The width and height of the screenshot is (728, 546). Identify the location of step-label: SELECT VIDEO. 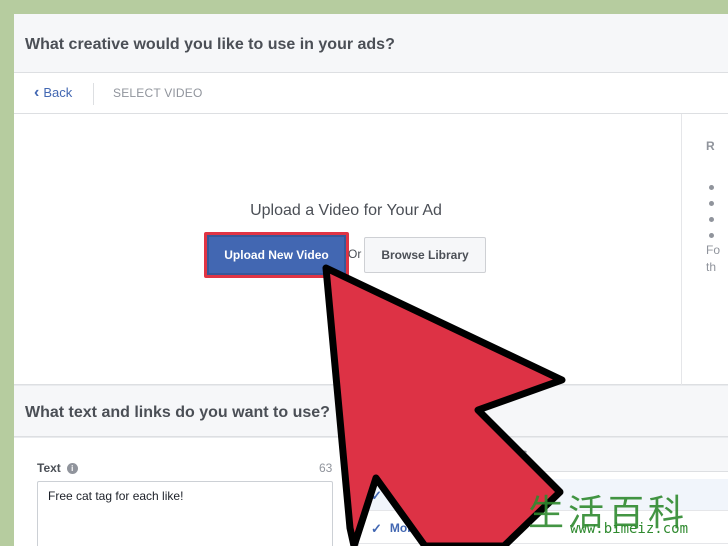
(158, 93).